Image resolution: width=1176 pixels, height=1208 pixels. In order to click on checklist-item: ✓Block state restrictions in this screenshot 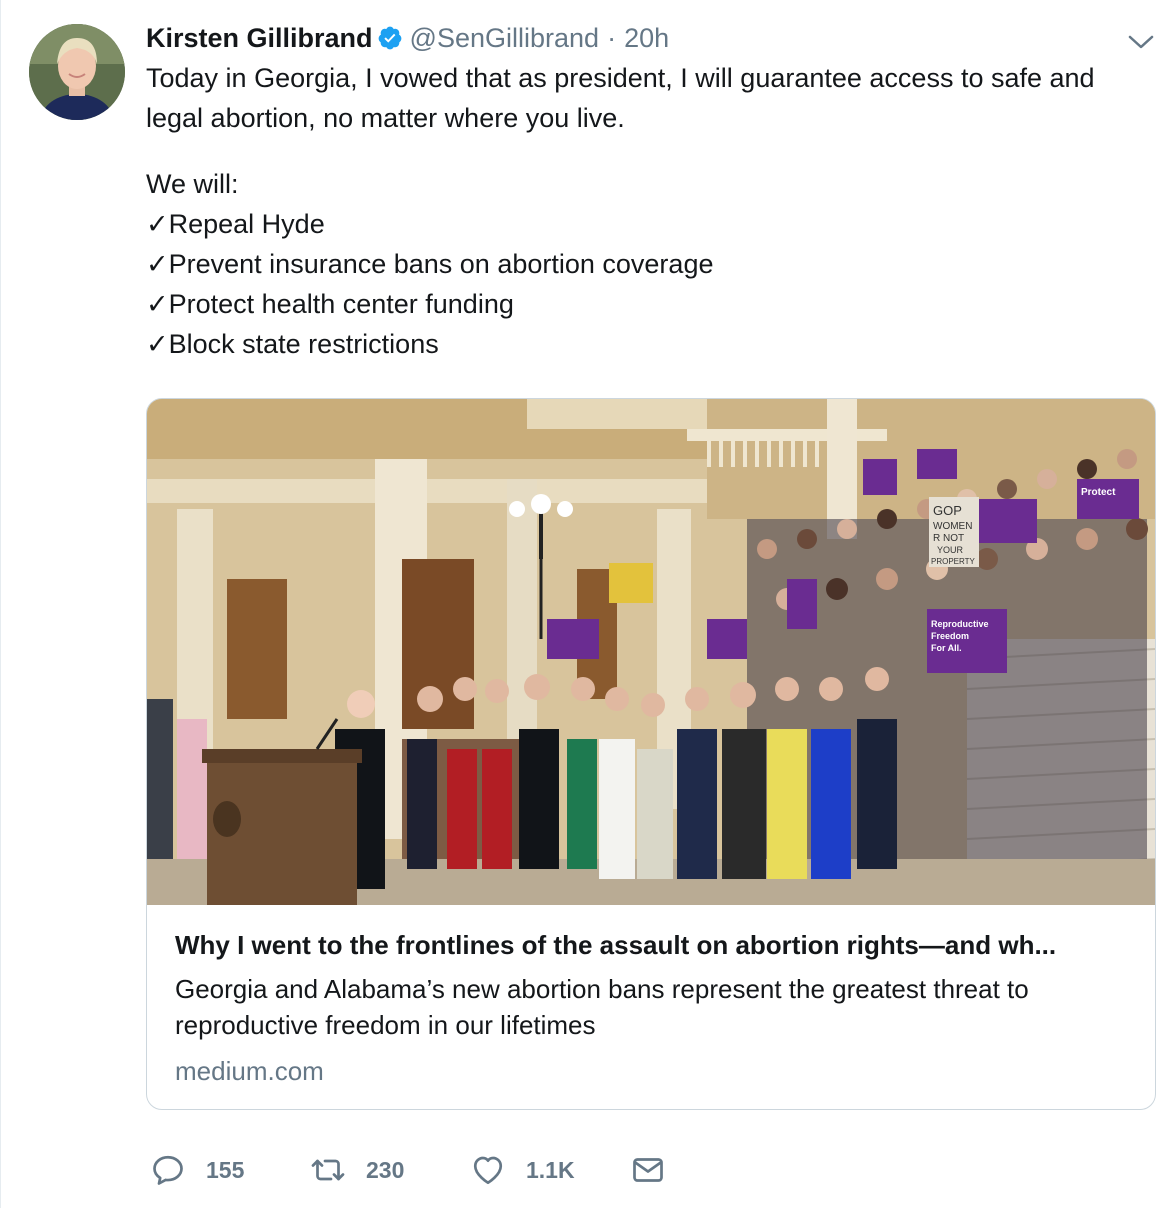, I will do `click(292, 344)`.